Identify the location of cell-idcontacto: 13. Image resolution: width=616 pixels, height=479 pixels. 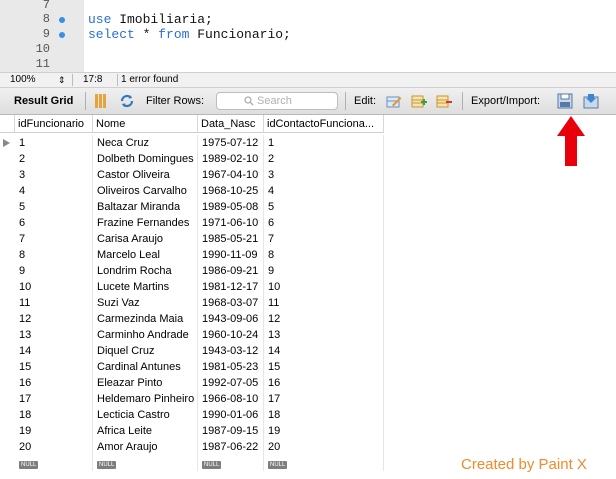
(324, 335).